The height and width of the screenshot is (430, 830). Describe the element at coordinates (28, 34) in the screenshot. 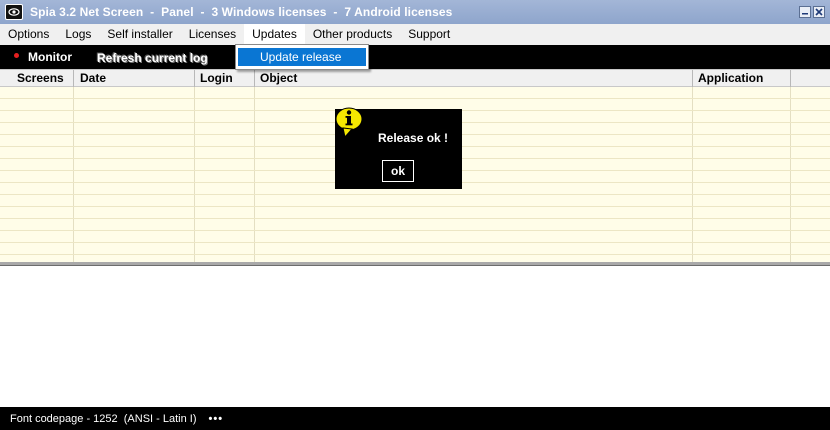

I see `menu-options: Options` at that location.